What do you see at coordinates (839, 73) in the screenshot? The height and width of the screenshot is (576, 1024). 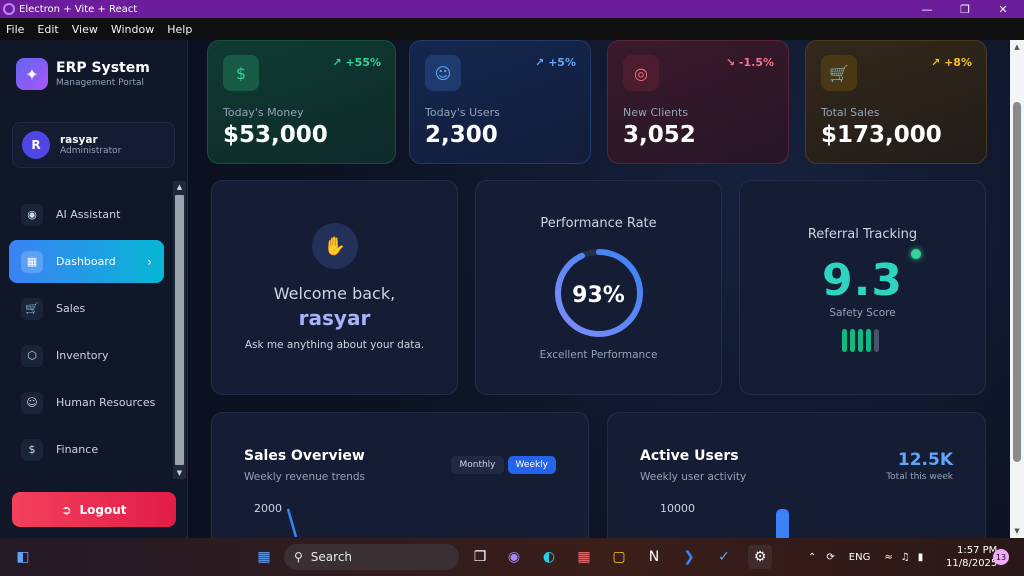 I see `cart-icon: 🛒` at bounding box center [839, 73].